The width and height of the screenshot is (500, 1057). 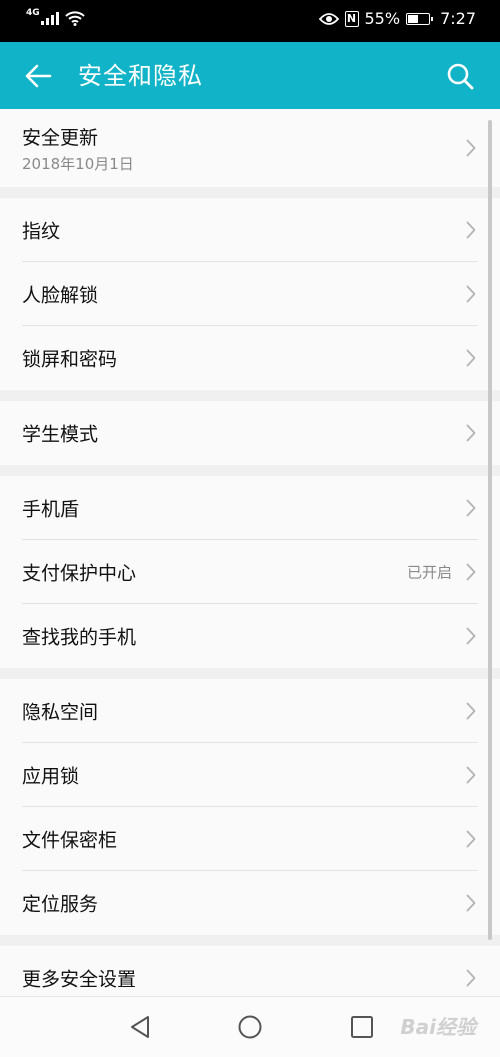 What do you see at coordinates (74, 18) in the screenshot?
I see `wifi-icon` at bounding box center [74, 18].